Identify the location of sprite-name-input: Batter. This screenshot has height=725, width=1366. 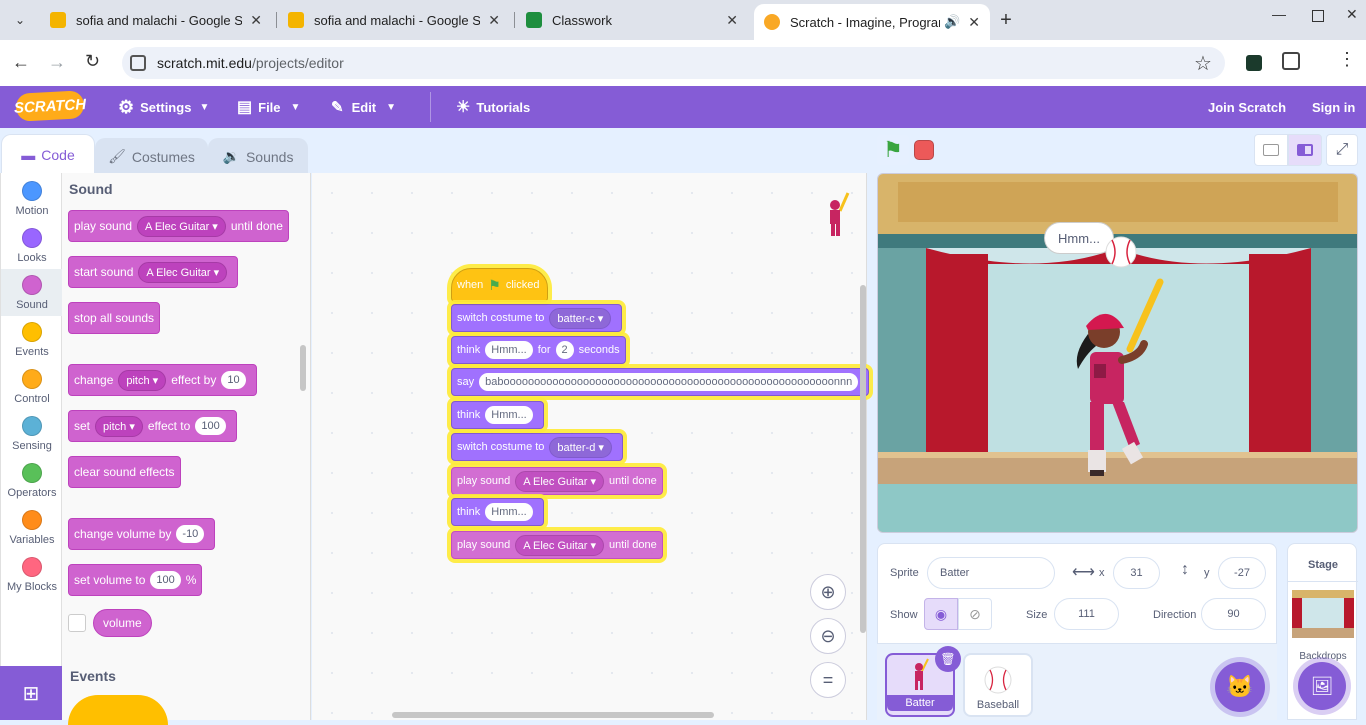
(991, 573).